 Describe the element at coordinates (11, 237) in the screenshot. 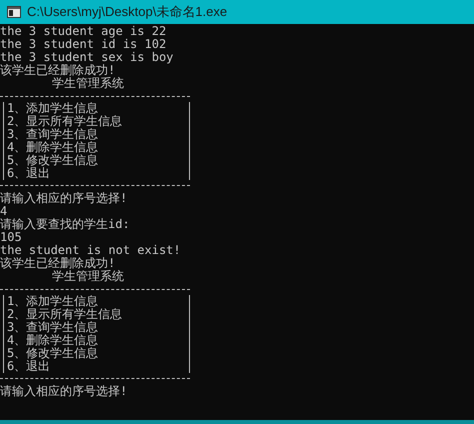

I see `console-line: 105` at that location.